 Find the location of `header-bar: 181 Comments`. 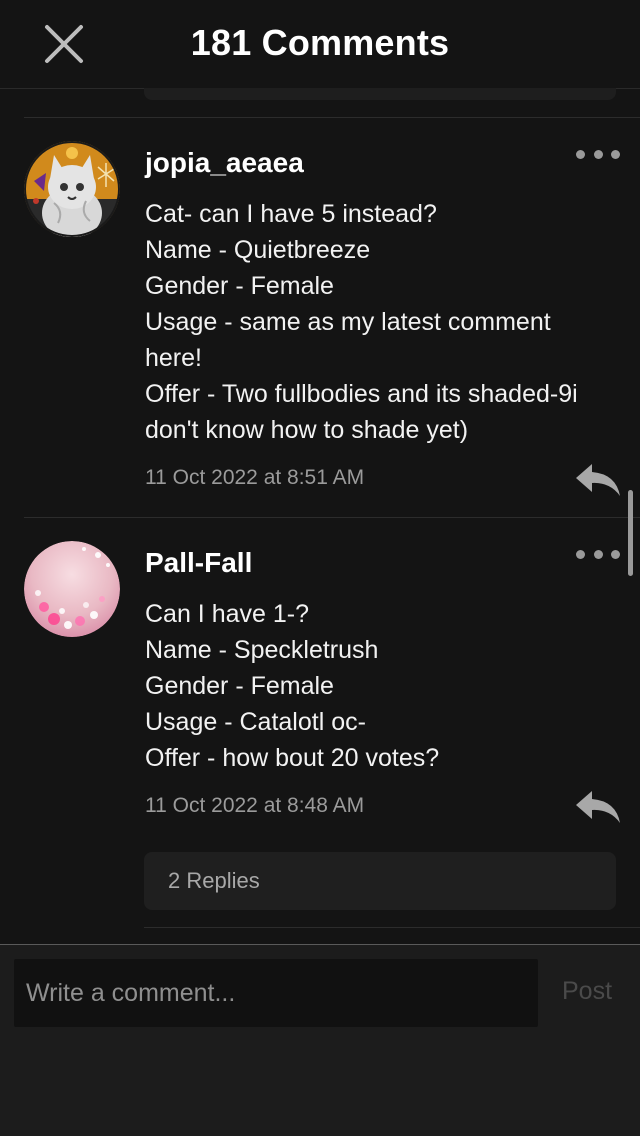

header-bar: 181 Comments is located at coordinates (320, 44).